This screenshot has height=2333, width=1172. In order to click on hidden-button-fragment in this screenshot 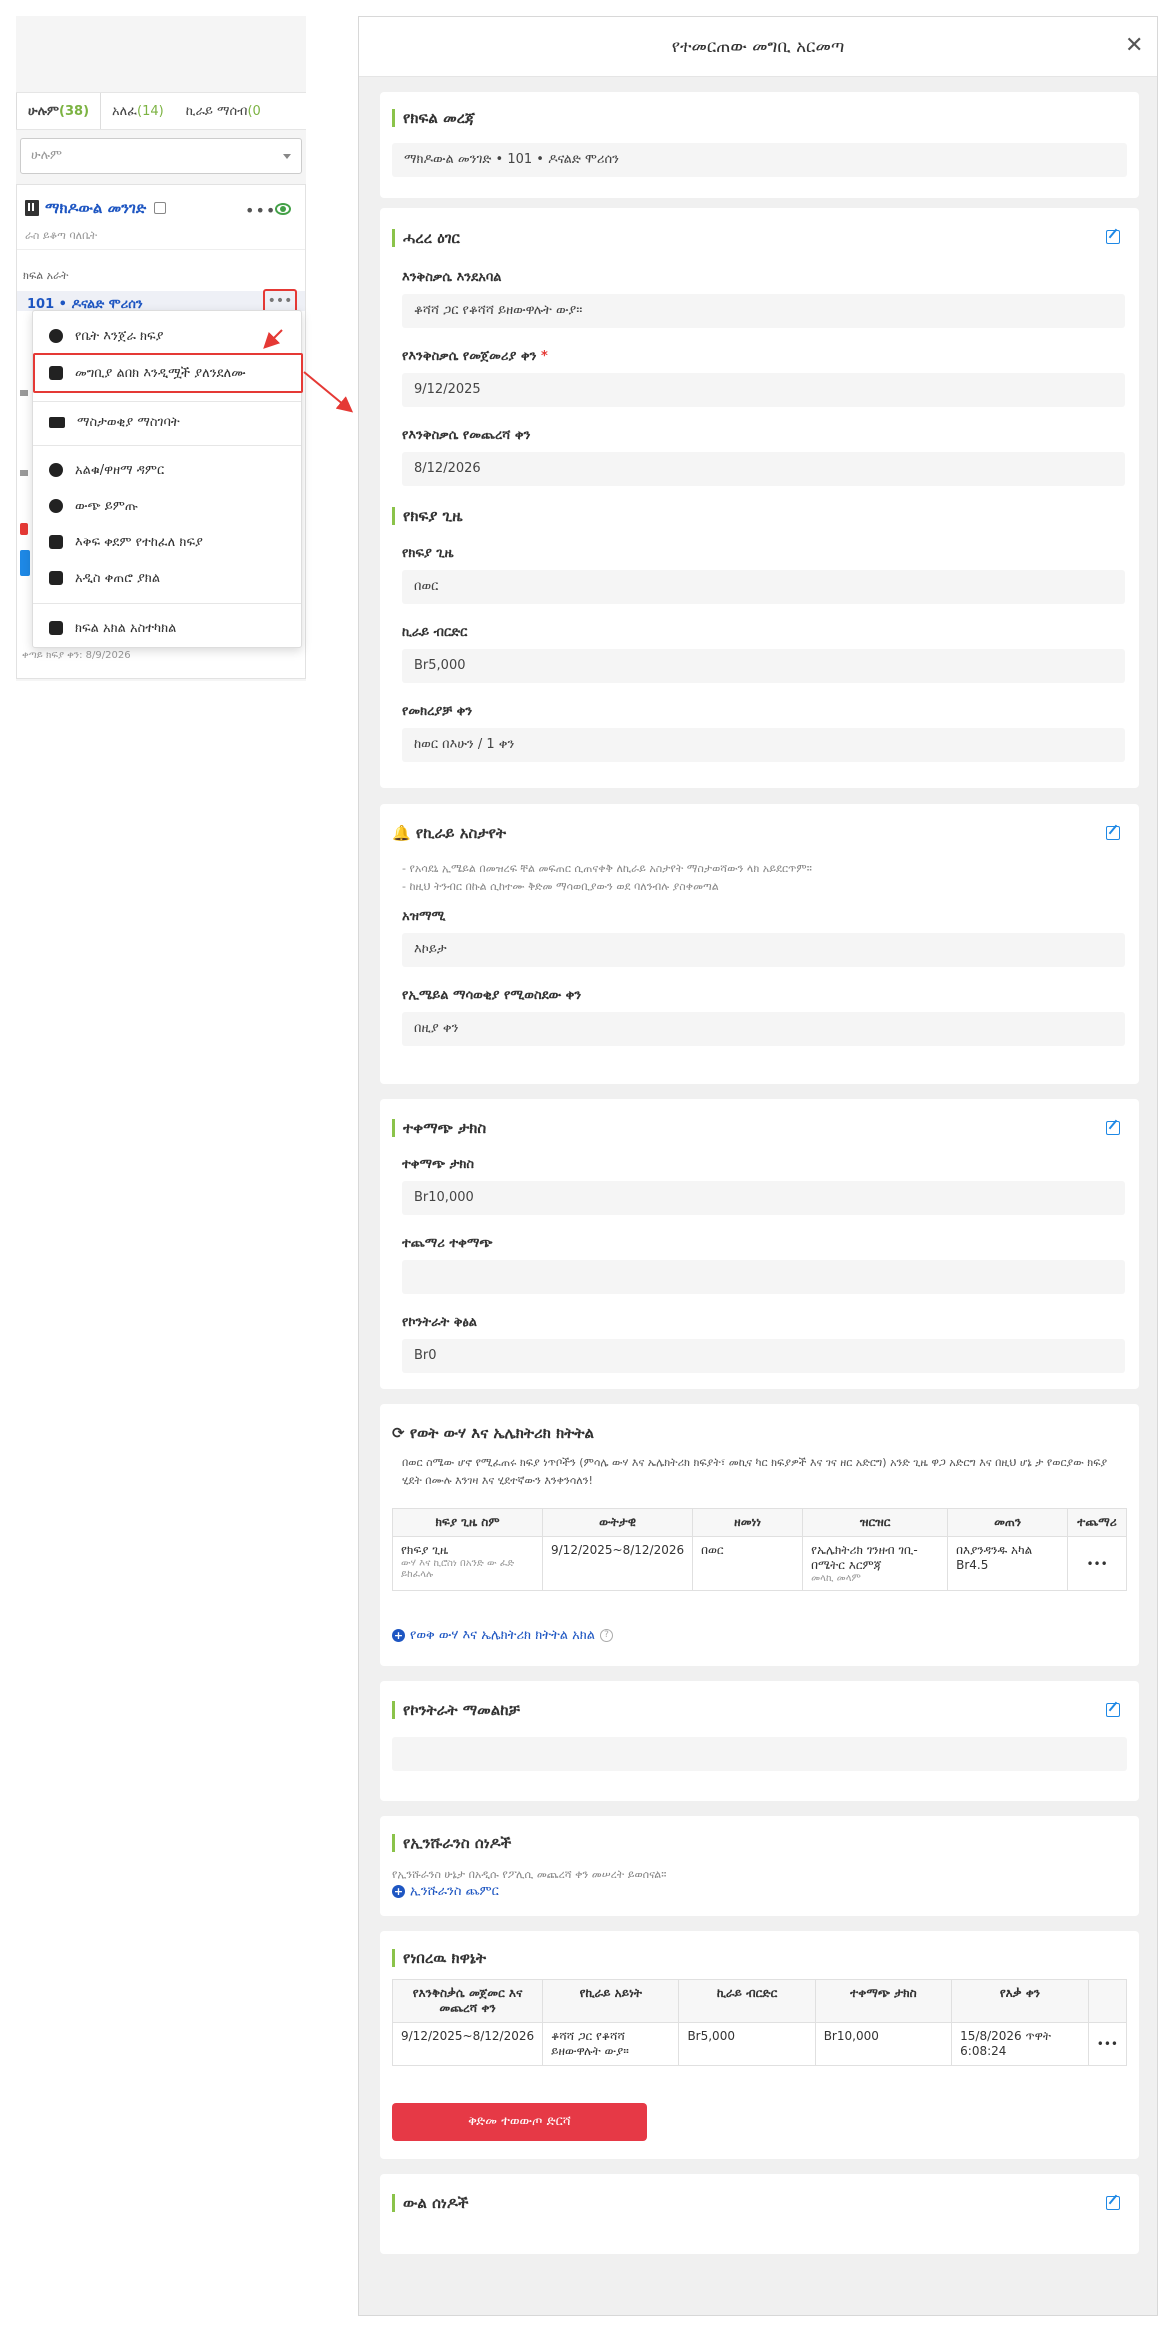, I will do `click(25, 563)`.